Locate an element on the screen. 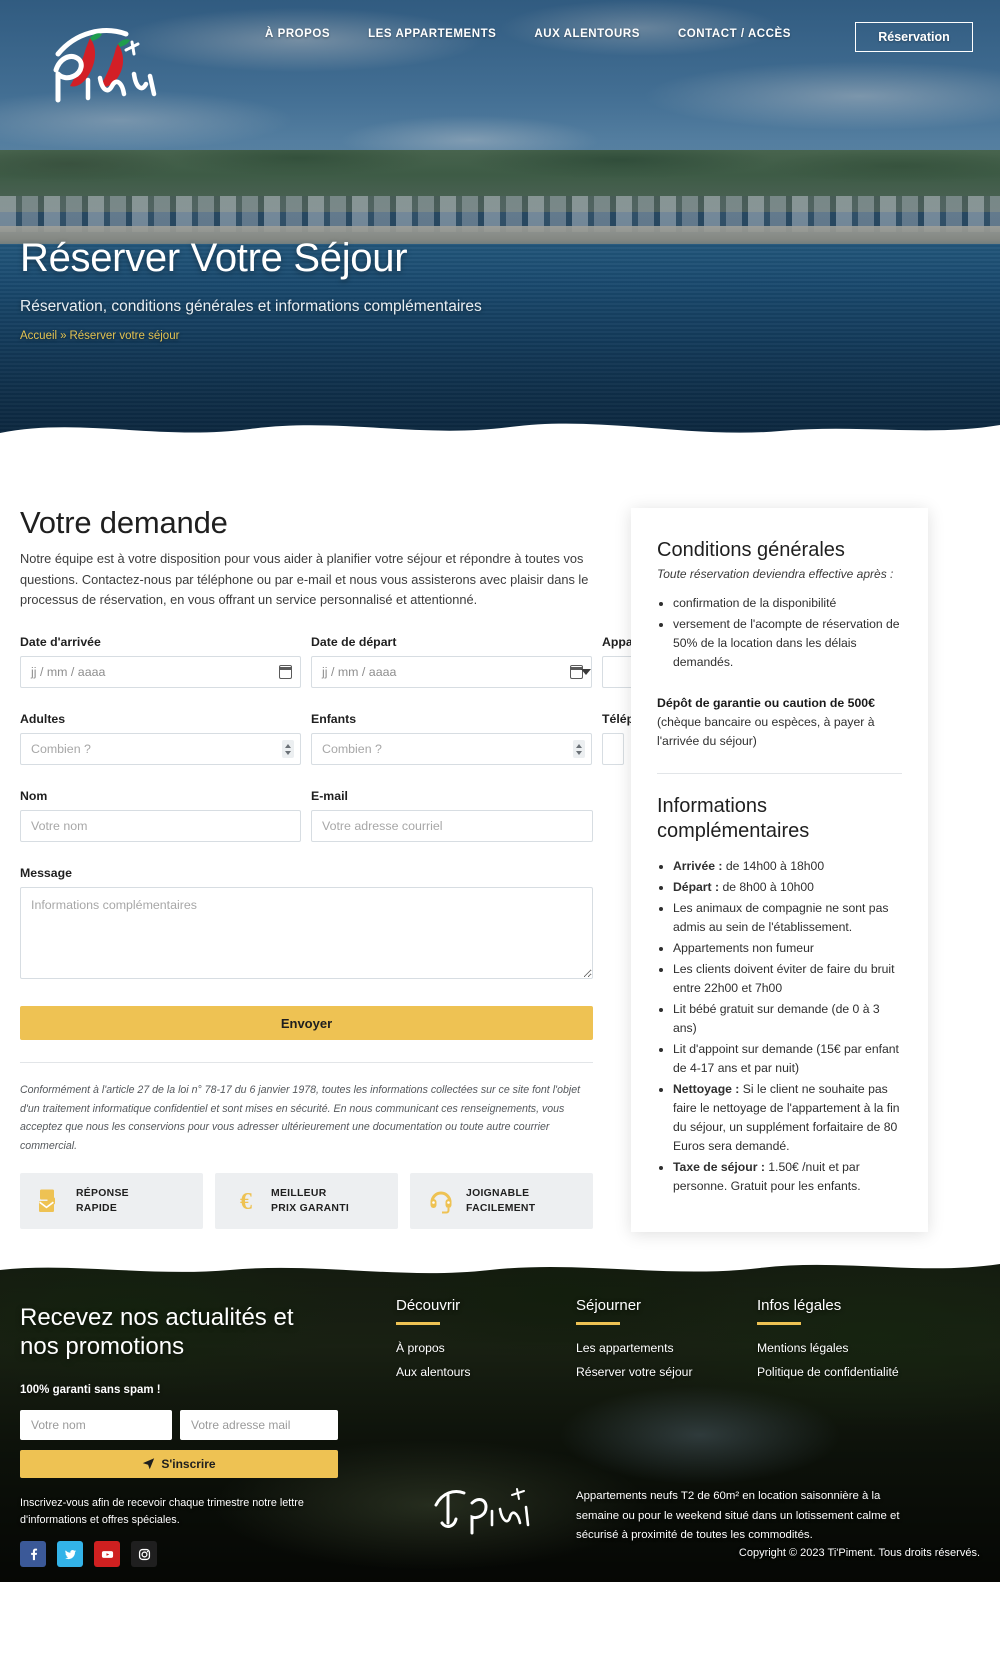  feature-text: RÉPONSE RAPIDE is located at coordinates (102, 1201).